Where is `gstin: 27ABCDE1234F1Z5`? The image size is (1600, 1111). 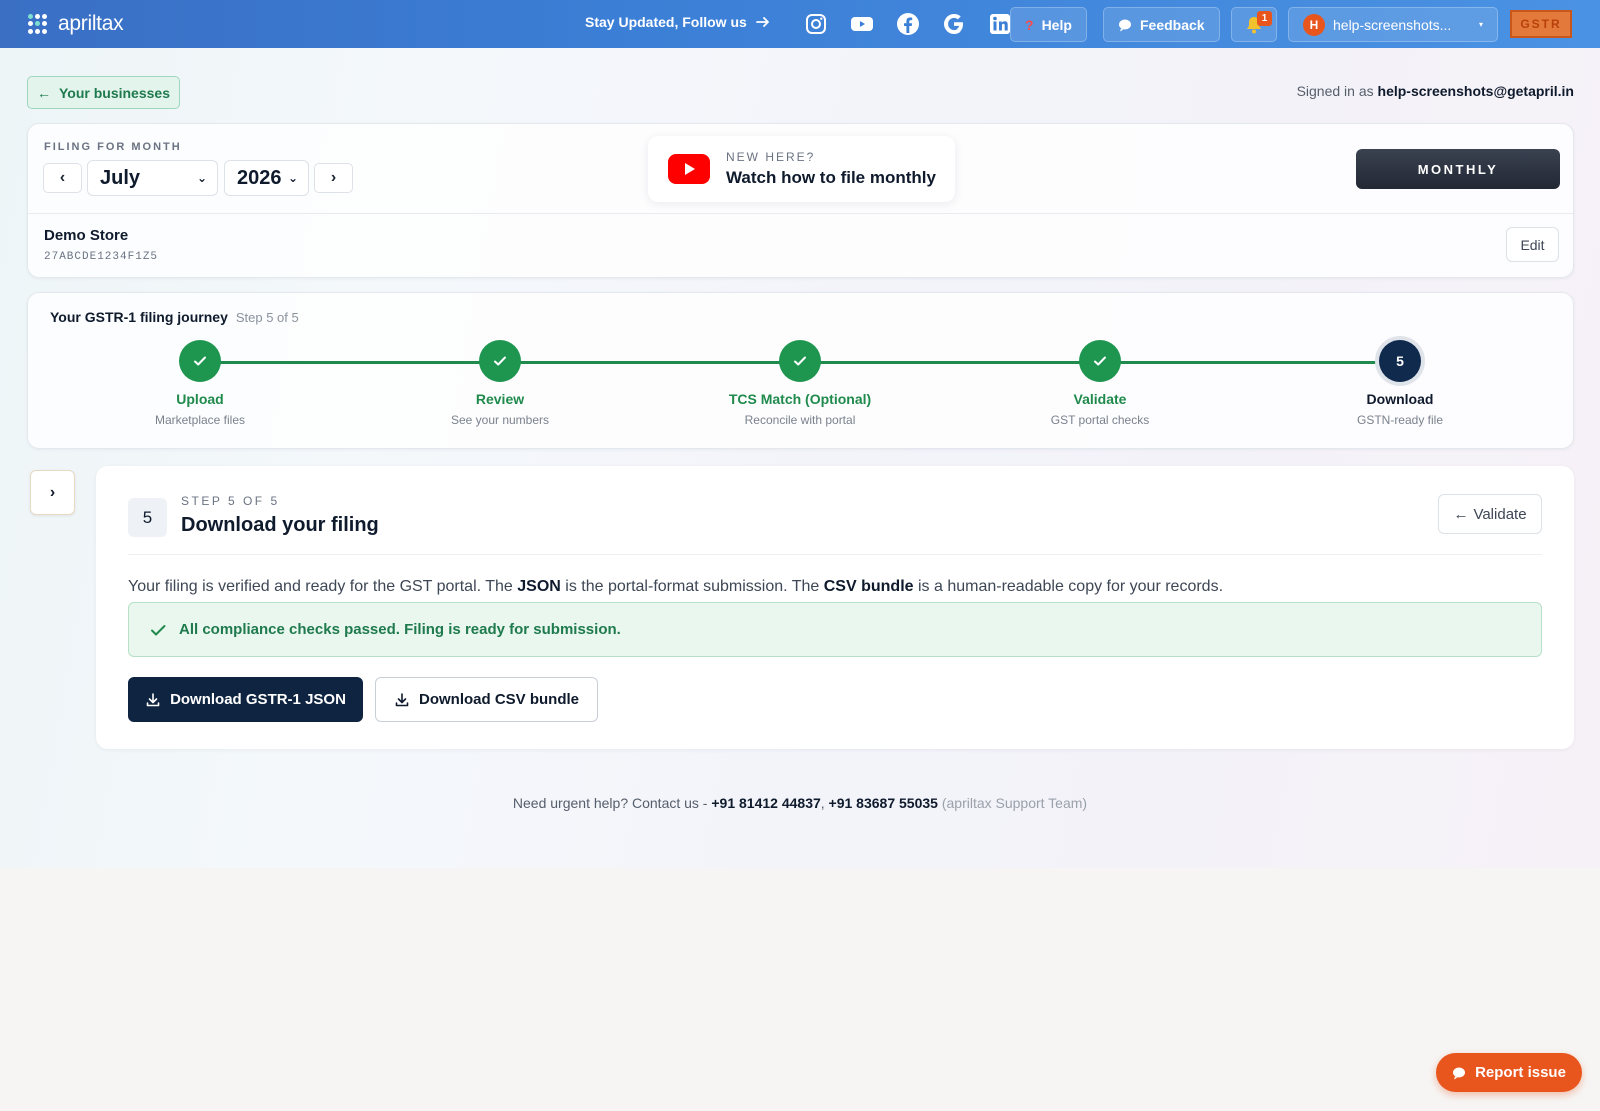
gstin: 27ABCDE1234F1Z5 is located at coordinates (101, 257).